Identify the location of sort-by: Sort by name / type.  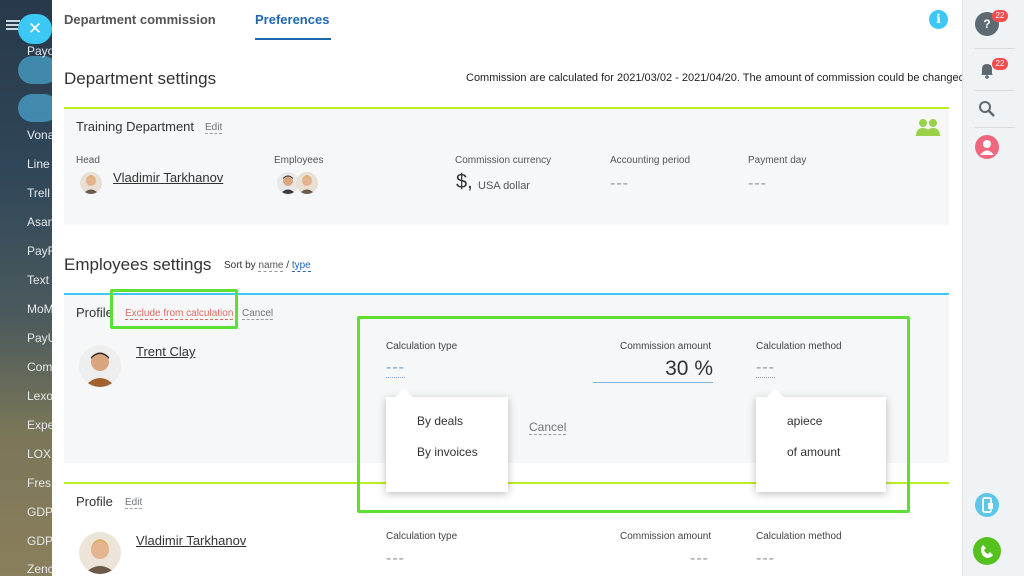
(267, 266).